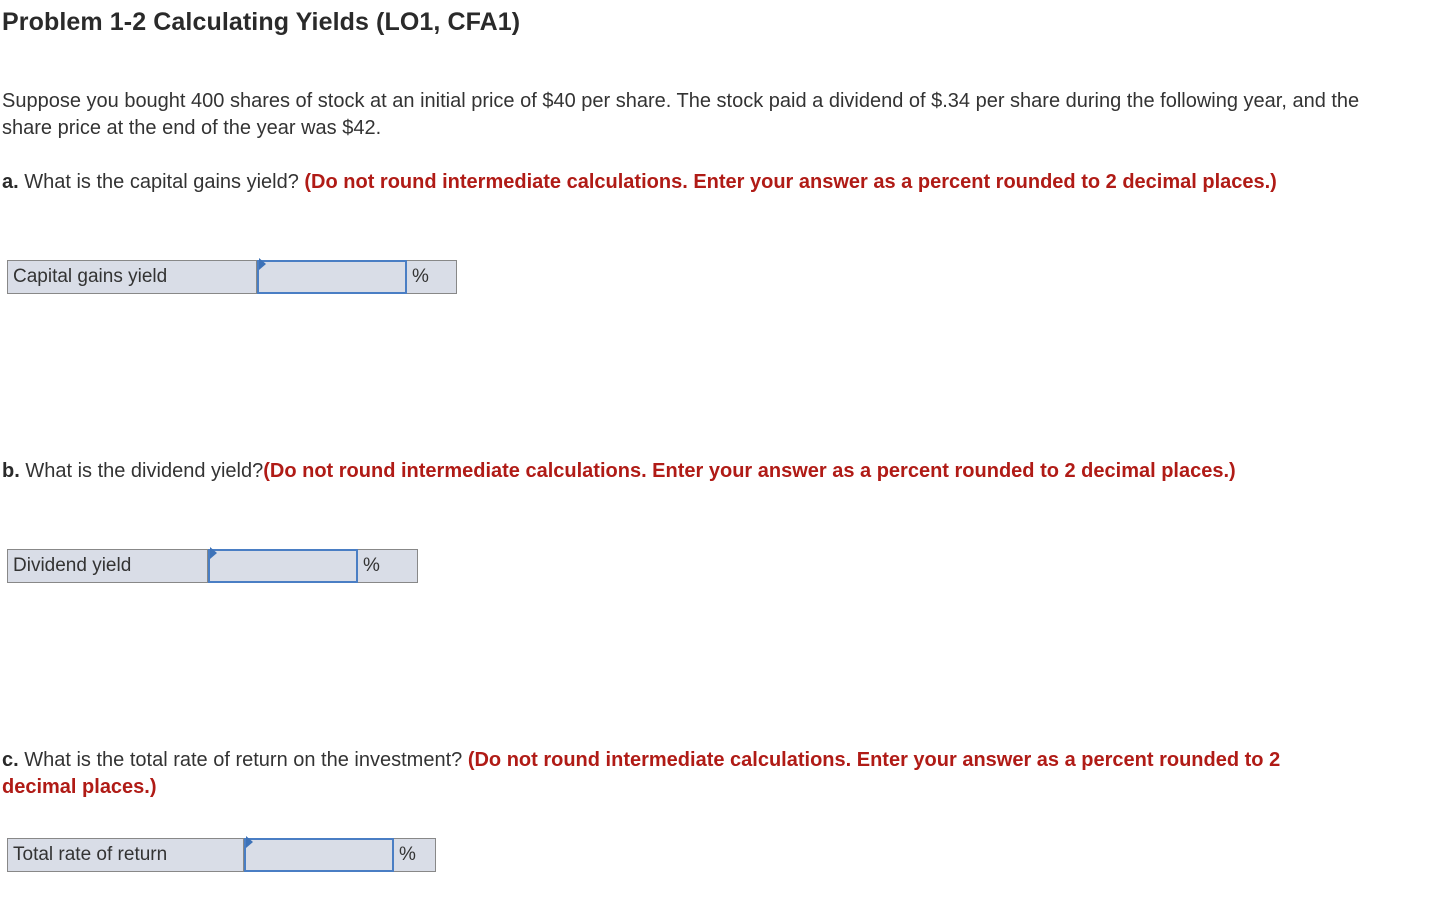 The image size is (1438, 914). What do you see at coordinates (10, 182) in the screenshot?
I see `question-a-letter: a.` at bounding box center [10, 182].